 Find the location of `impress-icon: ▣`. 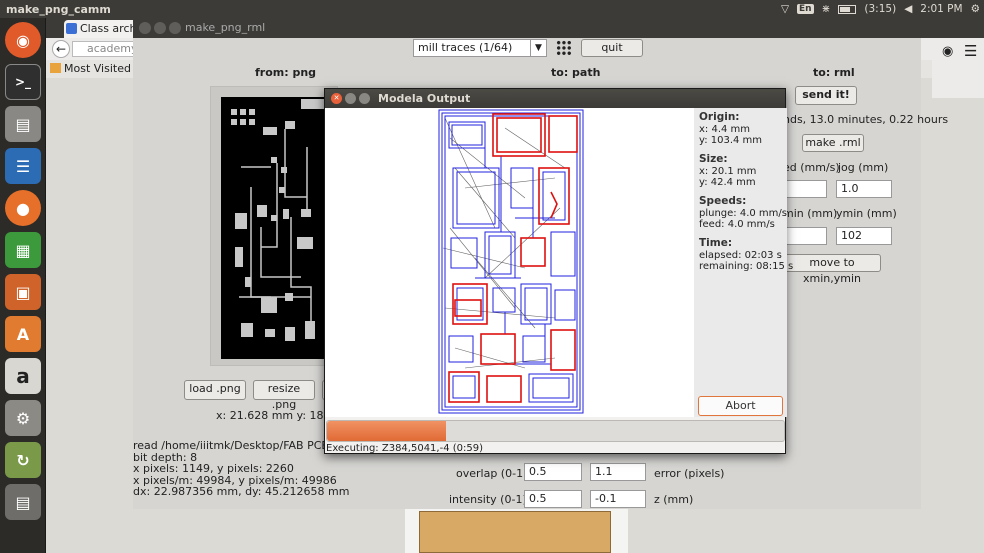

impress-icon: ▣ is located at coordinates (23, 292).